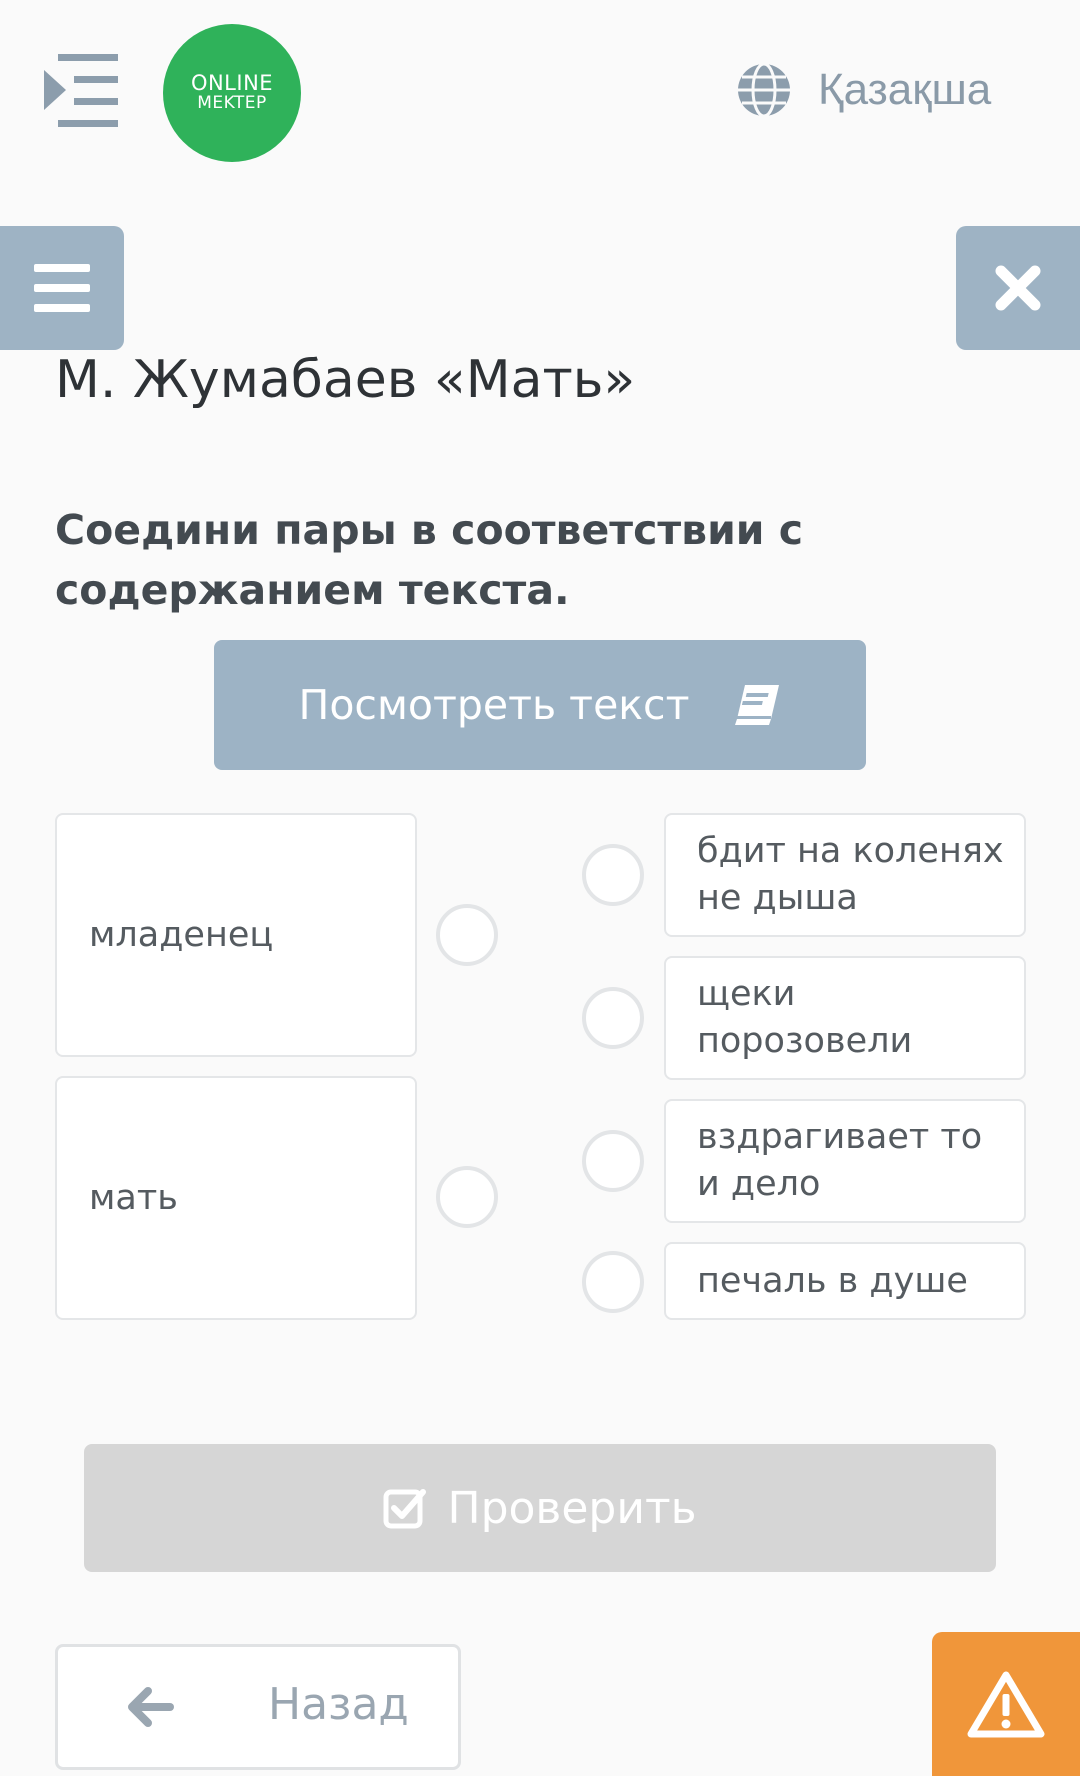 This screenshot has width=1080, height=1776. What do you see at coordinates (151, 1707) in the screenshot?
I see `arrow-left-icon` at bounding box center [151, 1707].